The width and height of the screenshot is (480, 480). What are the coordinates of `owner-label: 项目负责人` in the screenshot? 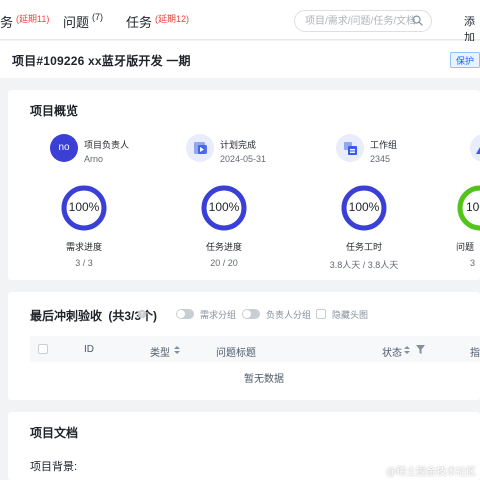 It's located at (107, 145).